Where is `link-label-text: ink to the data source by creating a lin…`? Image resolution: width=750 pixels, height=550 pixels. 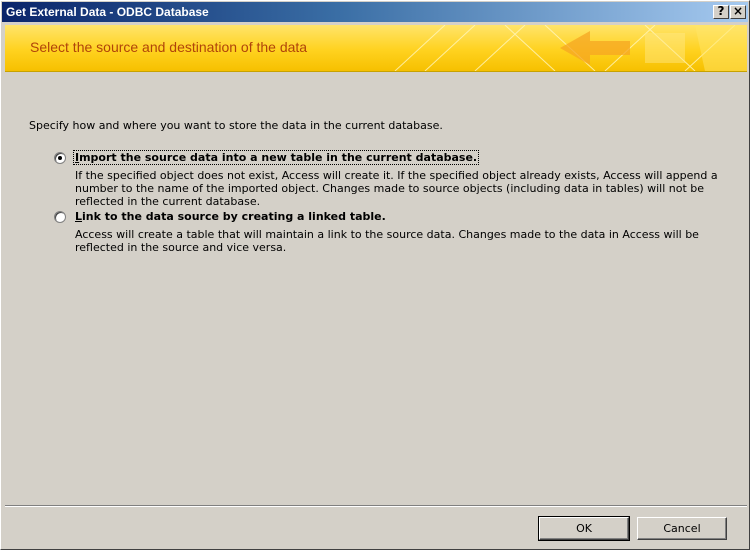 link-label-text: ink to the data source by creating a lin… is located at coordinates (234, 216).